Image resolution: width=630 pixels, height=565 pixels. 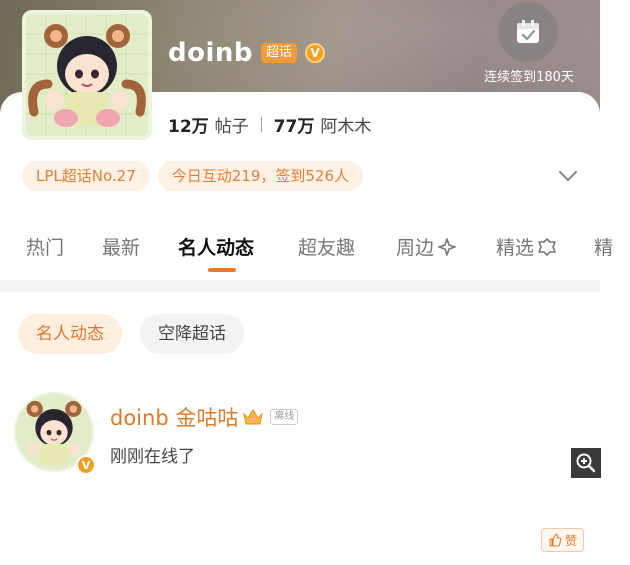 I want to click on tab-celebrity-label: 名人动态, so click(x=216, y=248).